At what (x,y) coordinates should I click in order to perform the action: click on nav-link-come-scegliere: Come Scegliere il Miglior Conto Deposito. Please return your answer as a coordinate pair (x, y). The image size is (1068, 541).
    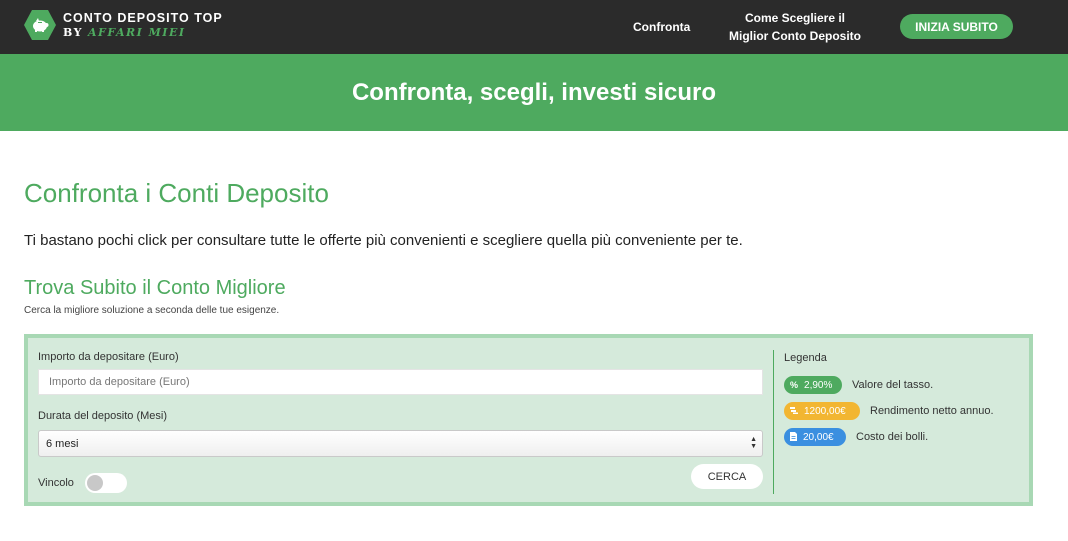
    Looking at the image, I should click on (795, 27).